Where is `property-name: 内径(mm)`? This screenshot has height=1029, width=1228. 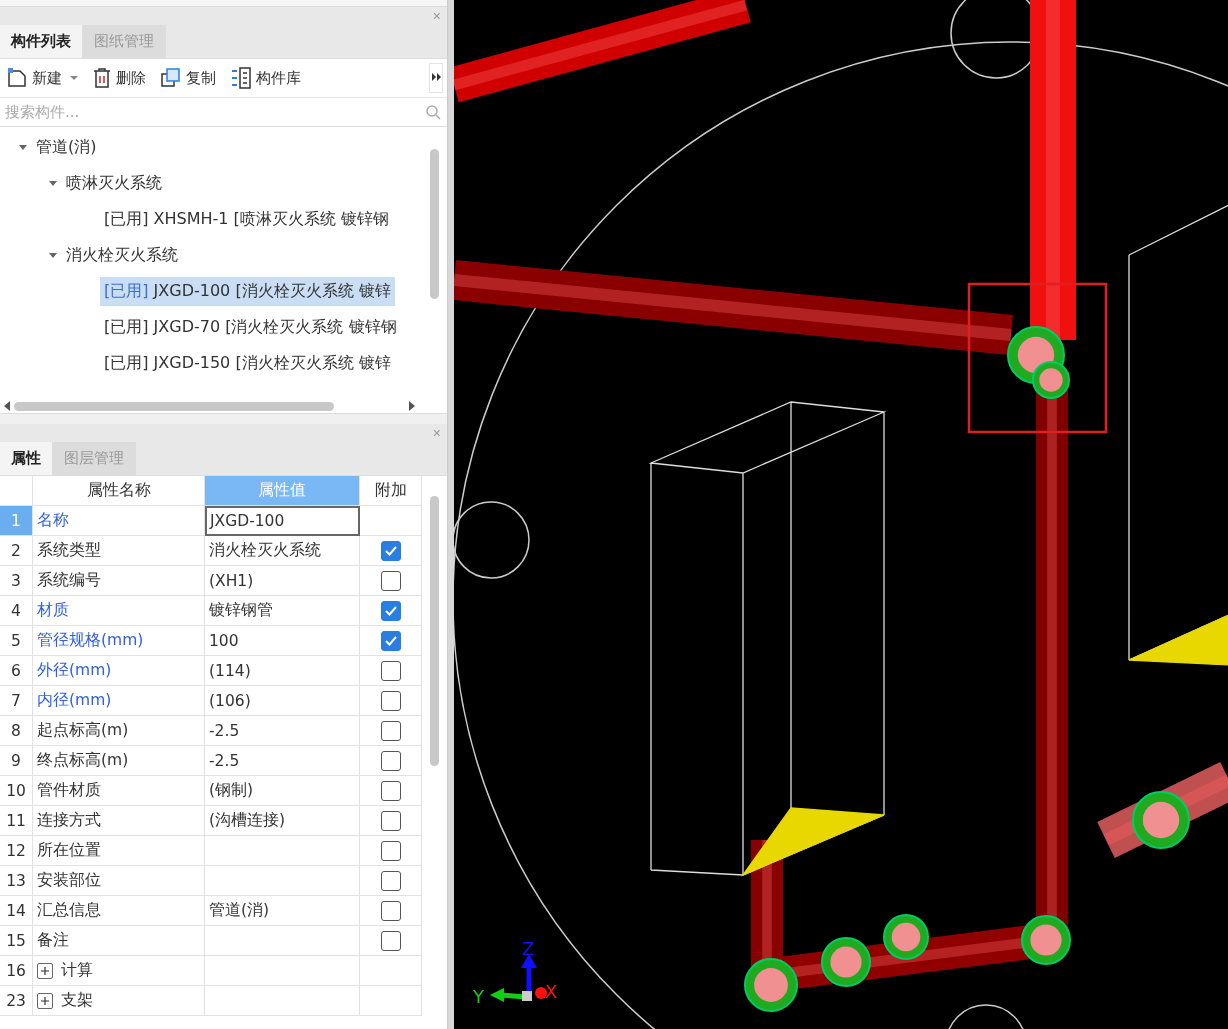 property-name: 内径(mm) is located at coordinates (119, 701).